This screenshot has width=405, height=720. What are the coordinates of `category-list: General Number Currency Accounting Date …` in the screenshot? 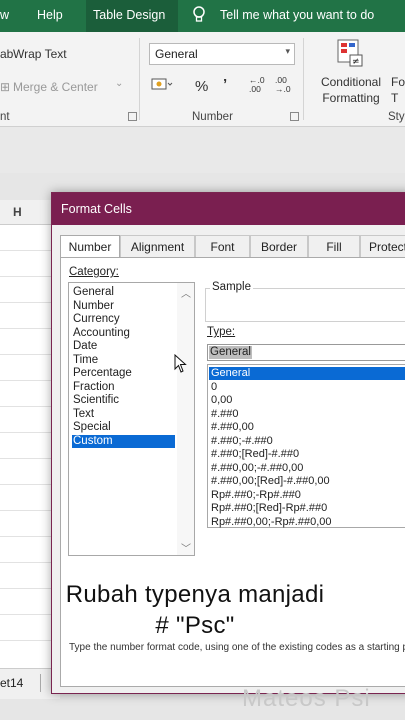 It's located at (131, 419).